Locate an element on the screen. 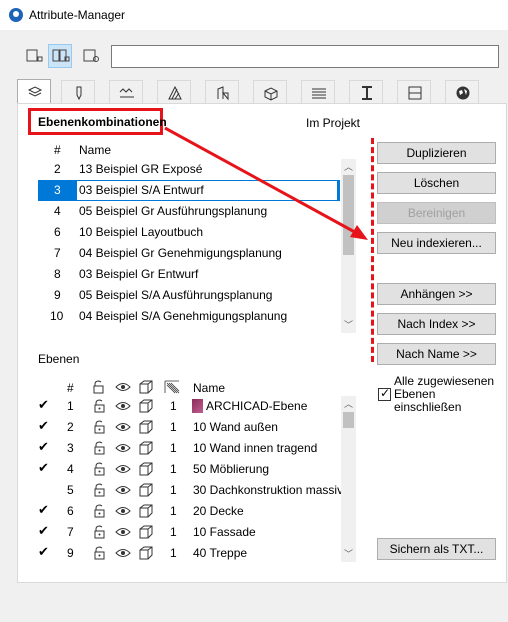 Image resolution: width=508 pixels, height=622 pixels. table-row: ✔ 2 1 10 Wand außen is located at coordinates (186, 427).